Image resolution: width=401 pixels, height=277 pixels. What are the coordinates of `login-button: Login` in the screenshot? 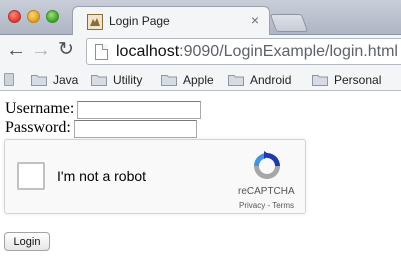 It's located at (27, 241).